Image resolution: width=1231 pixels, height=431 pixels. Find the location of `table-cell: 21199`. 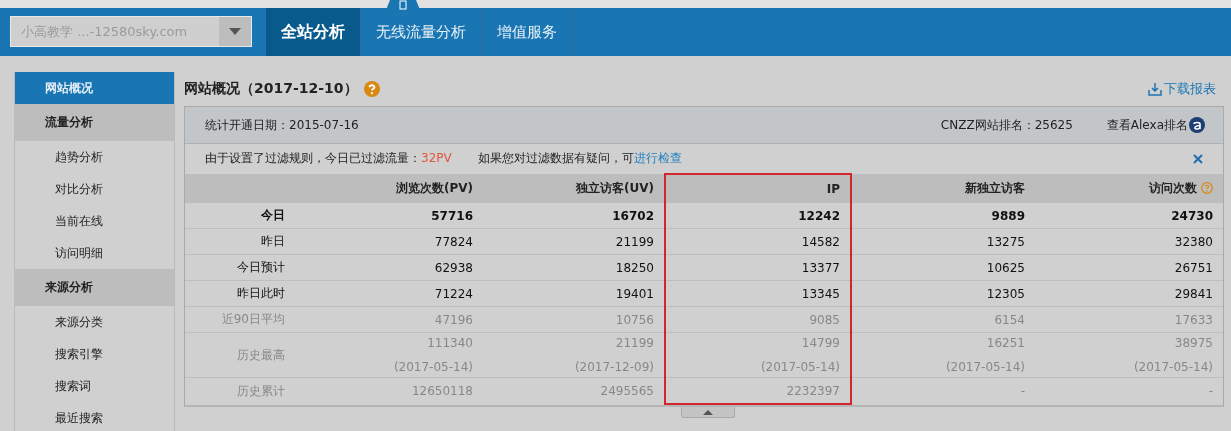

table-cell: 21199 is located at coordinates (574, 241).